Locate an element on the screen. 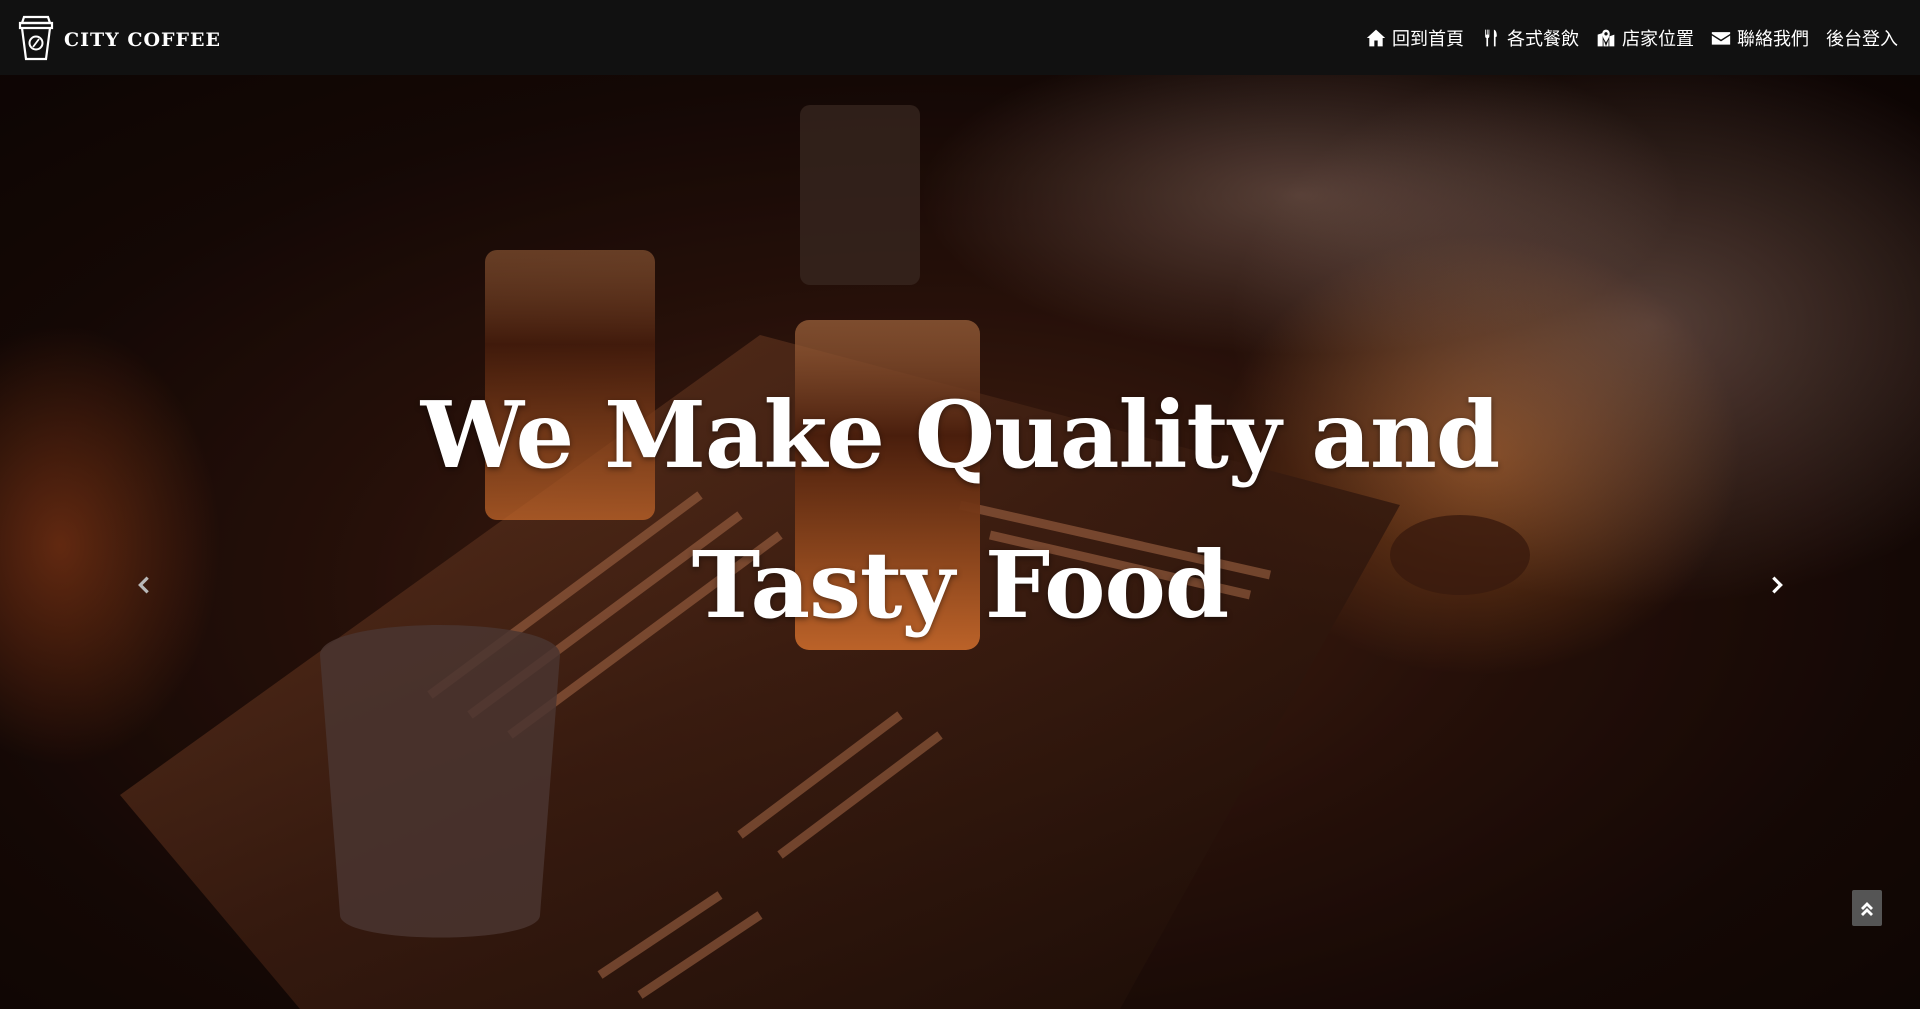 The image size is (1920, 1009). top-navbar: CITY COFFEE 回到首頁 各式餐飲 店家位置 聯絡我們 後台登入 is located at coordinates (960, 37).